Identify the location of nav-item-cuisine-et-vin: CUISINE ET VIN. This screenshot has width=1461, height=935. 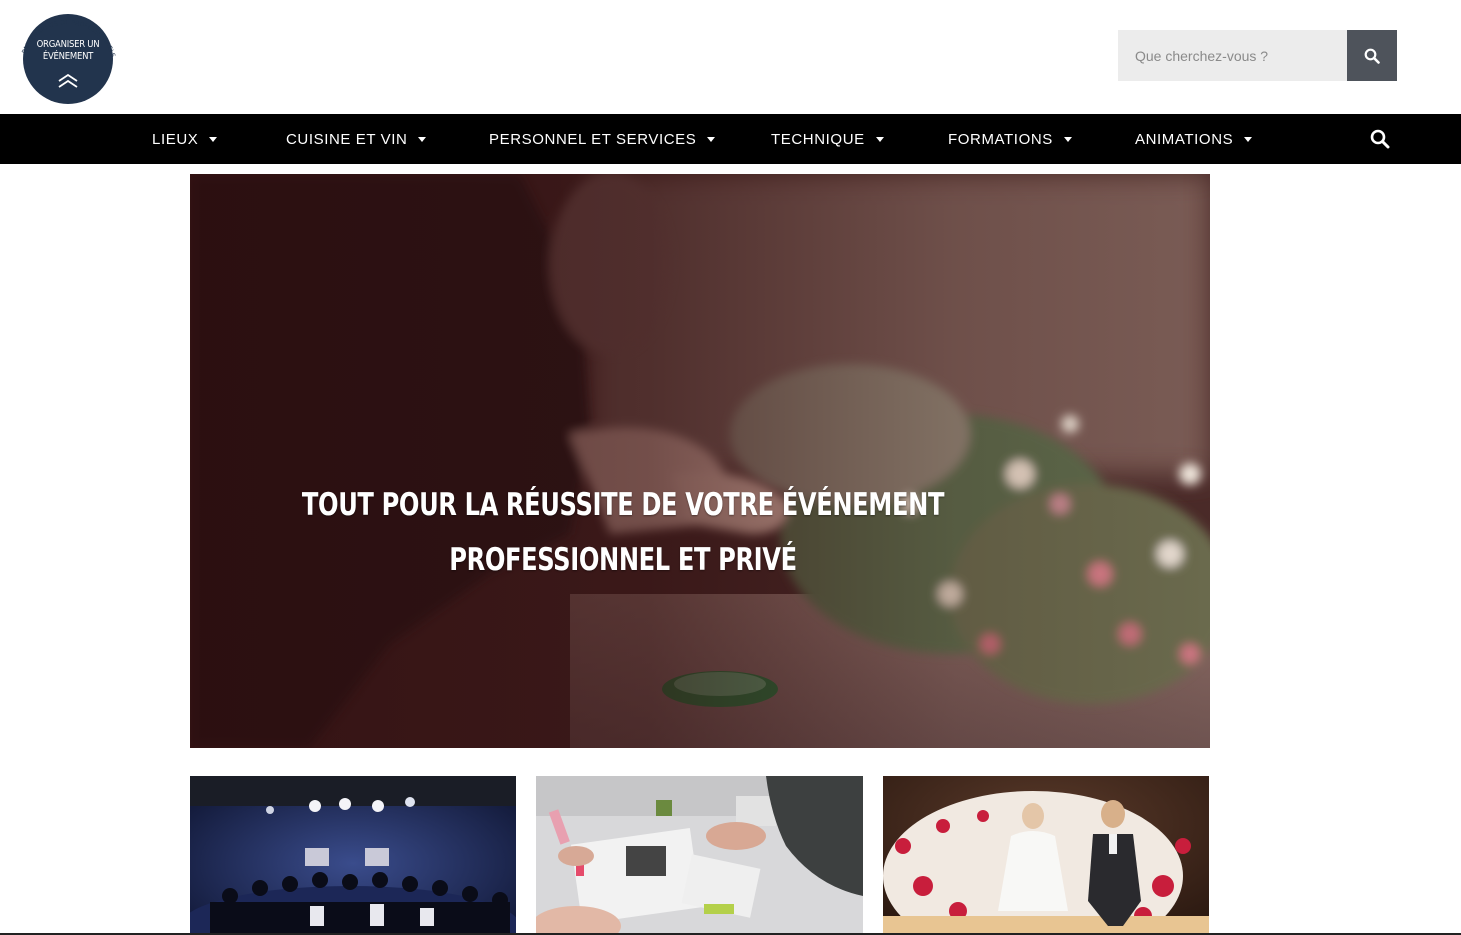
(356, 139).